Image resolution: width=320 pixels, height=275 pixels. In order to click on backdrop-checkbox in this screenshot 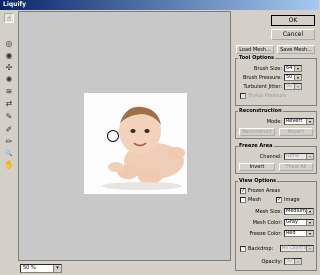, I will do `click(243, 249)`.